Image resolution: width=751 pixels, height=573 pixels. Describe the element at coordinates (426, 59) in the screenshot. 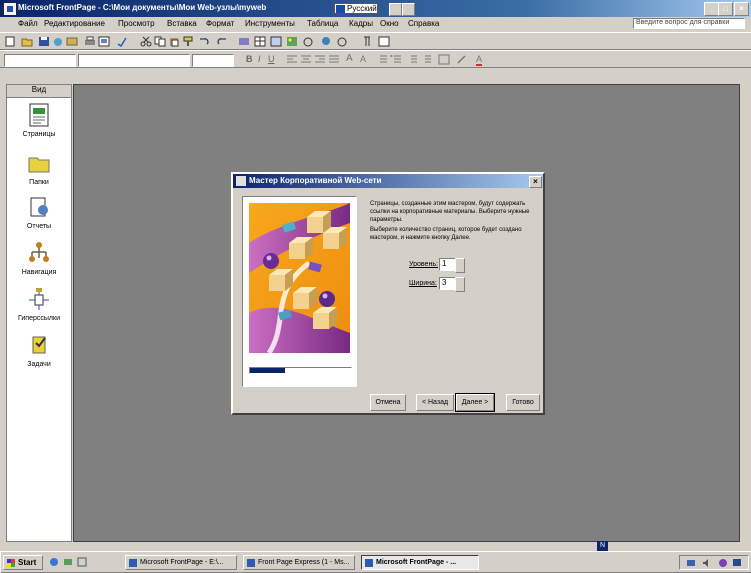

I see `increase-indent-icon` at that location.